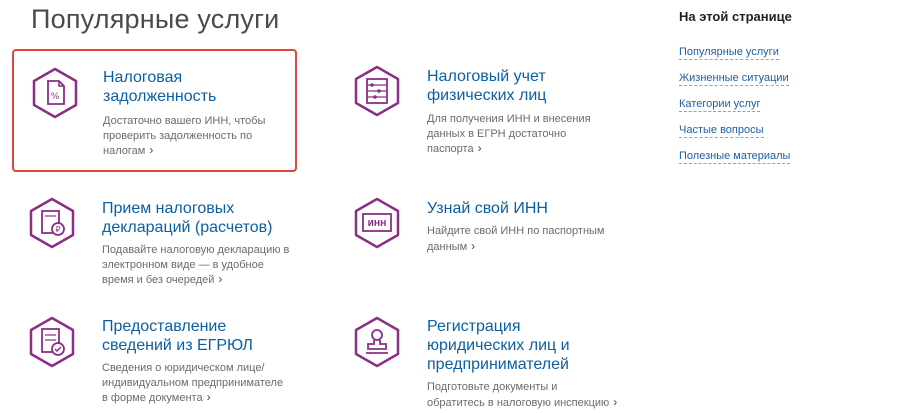 Image resolution: width=900 pixels, height=413 pixels. I want to click on card-title-line: Узнай свой ИНН, so click(487, 208).